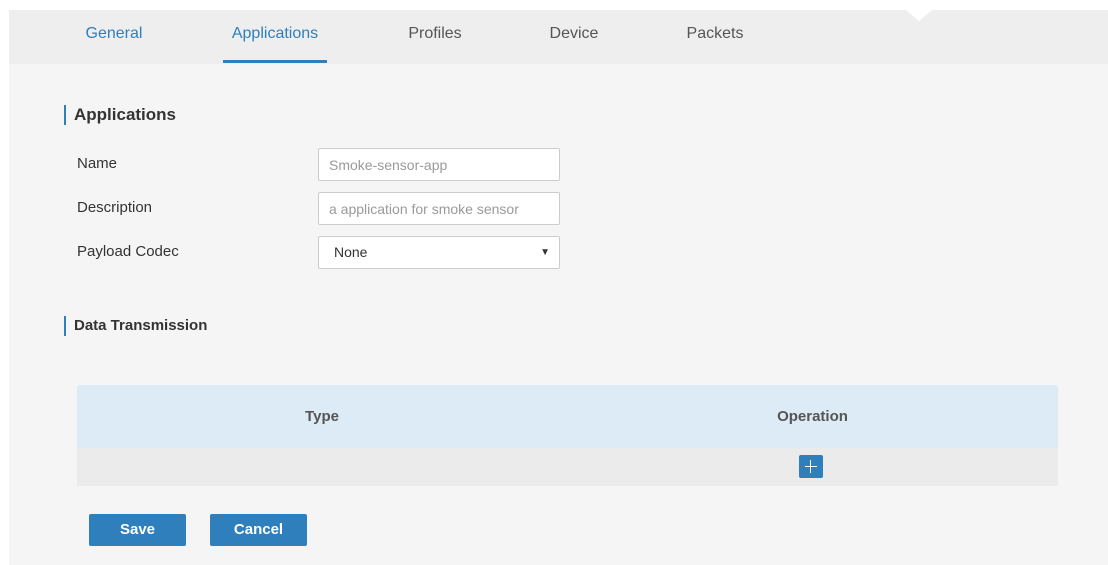  I want to click on payload-codec-value: None, so click(351, 252).